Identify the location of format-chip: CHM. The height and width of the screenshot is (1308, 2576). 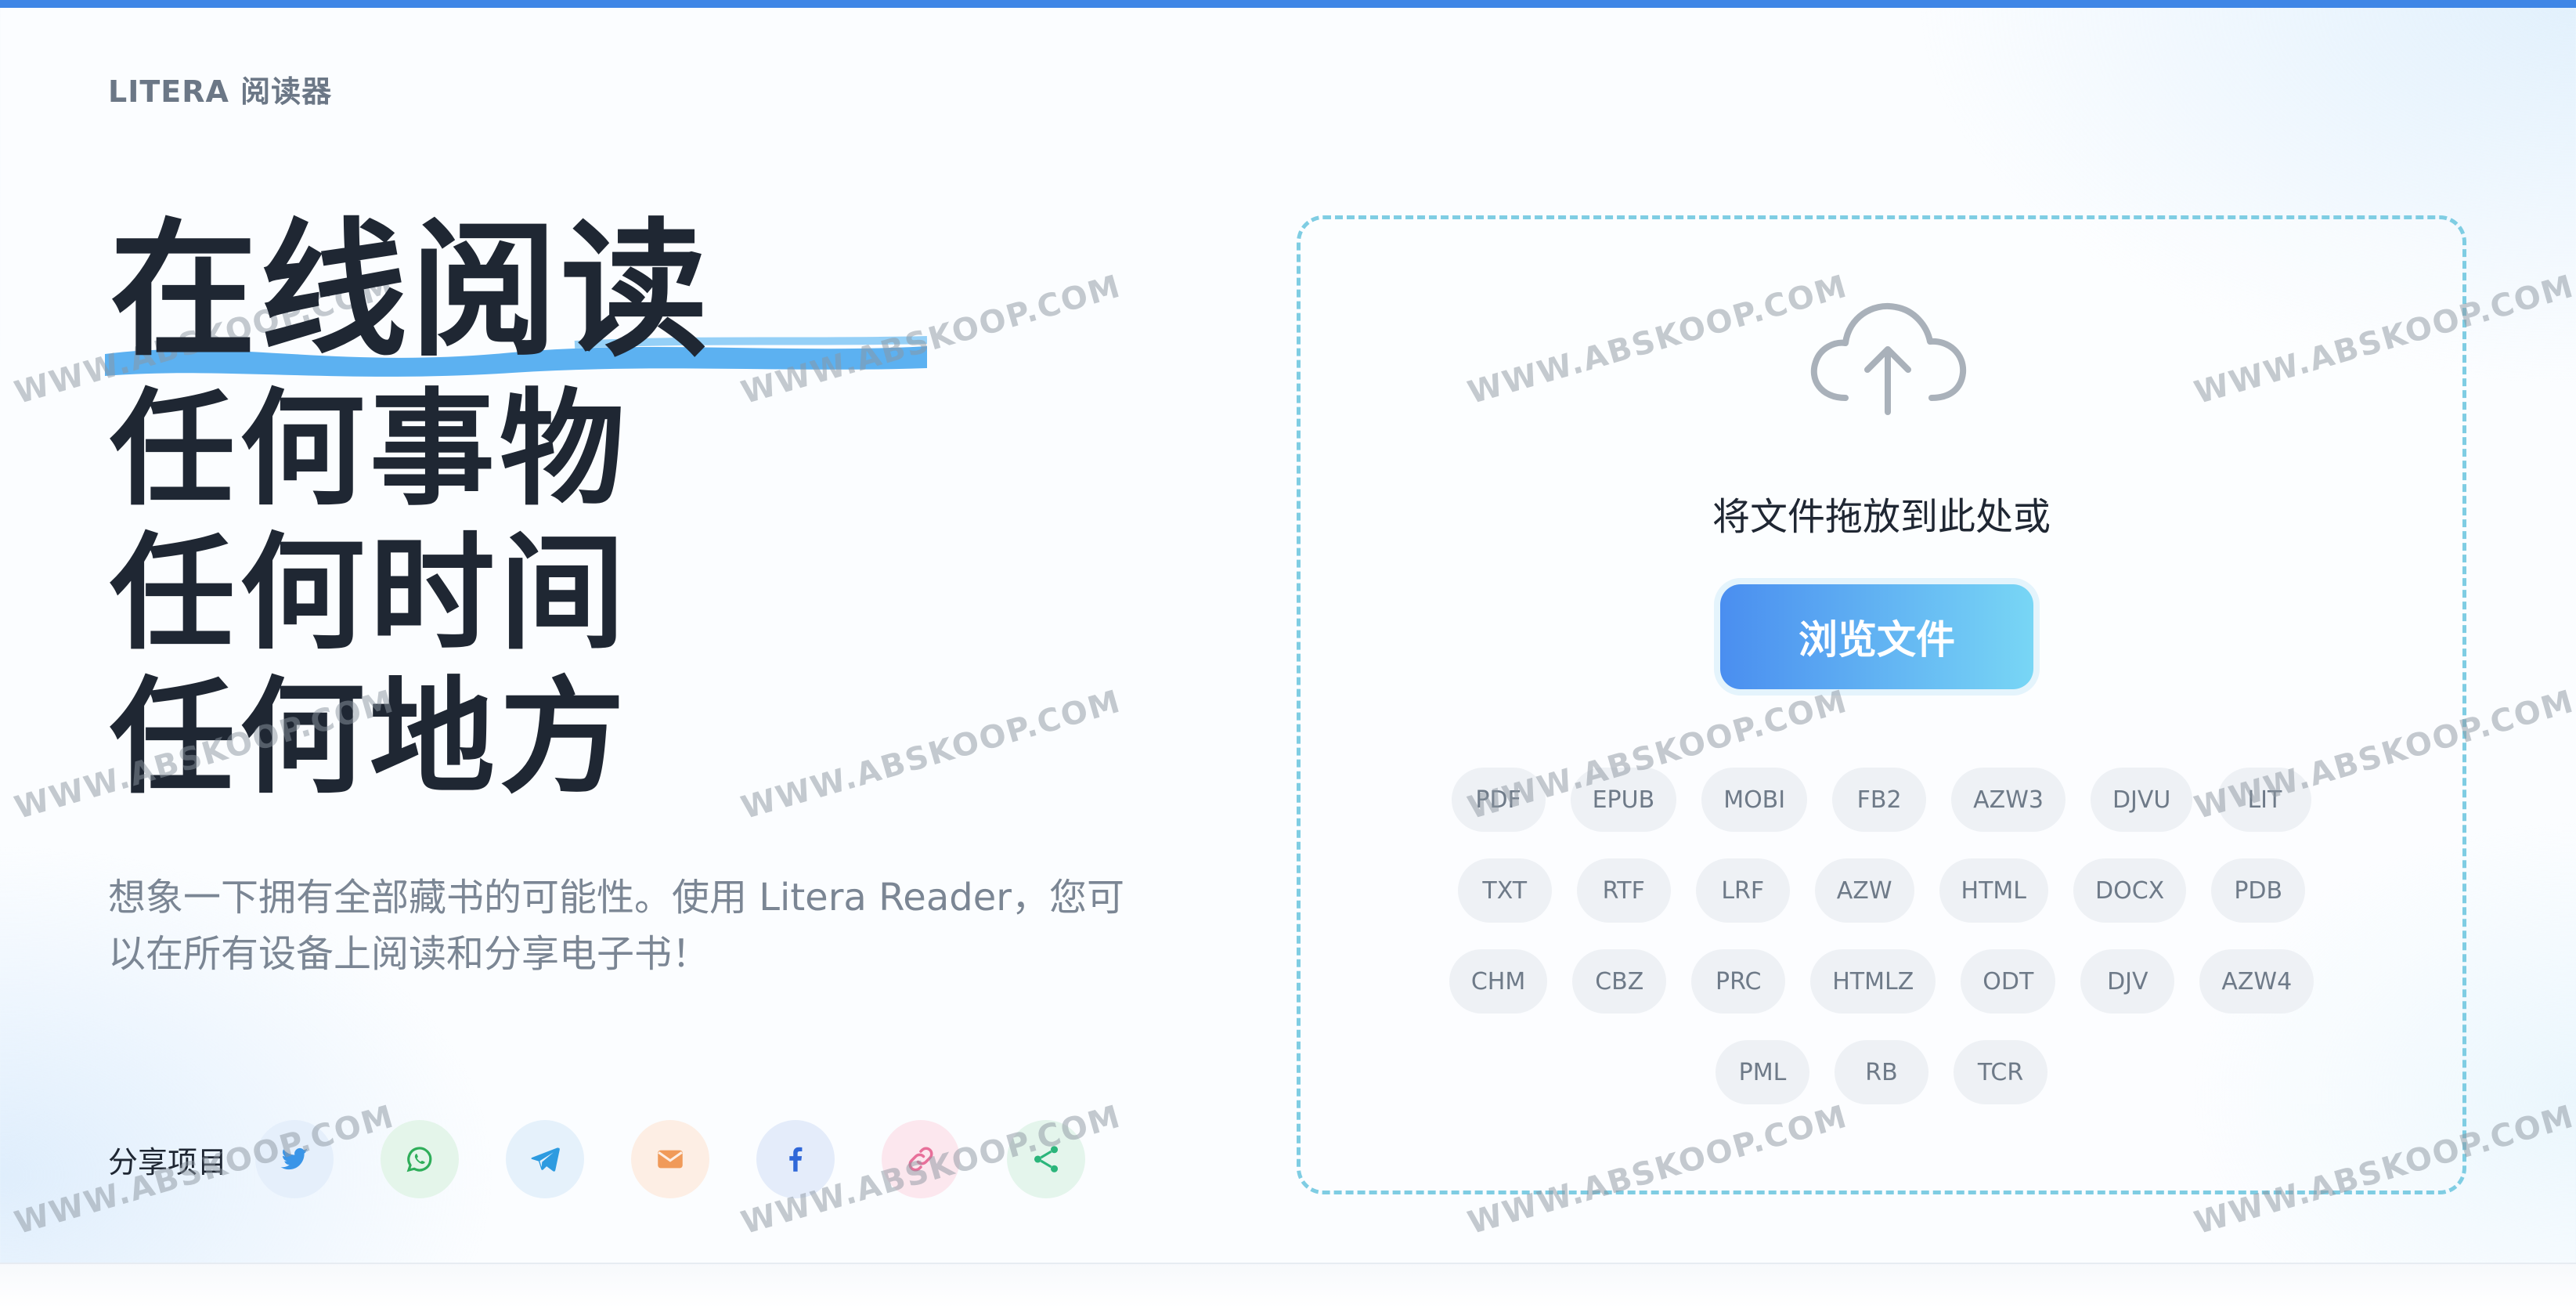
(1498, 982).